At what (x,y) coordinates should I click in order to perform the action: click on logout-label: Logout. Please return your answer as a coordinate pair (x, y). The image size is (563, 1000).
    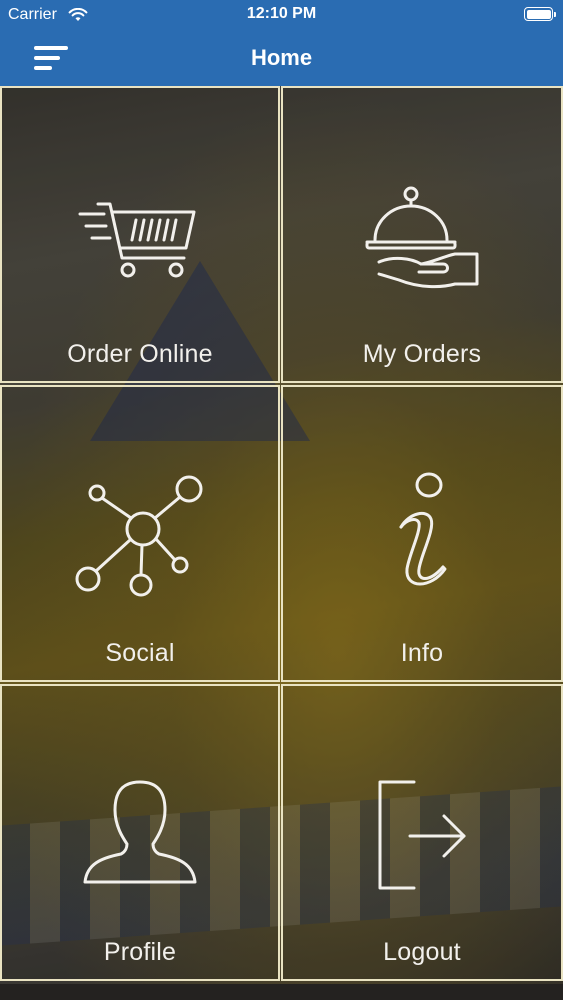
    Looking at the image, I should click on (422, 952).